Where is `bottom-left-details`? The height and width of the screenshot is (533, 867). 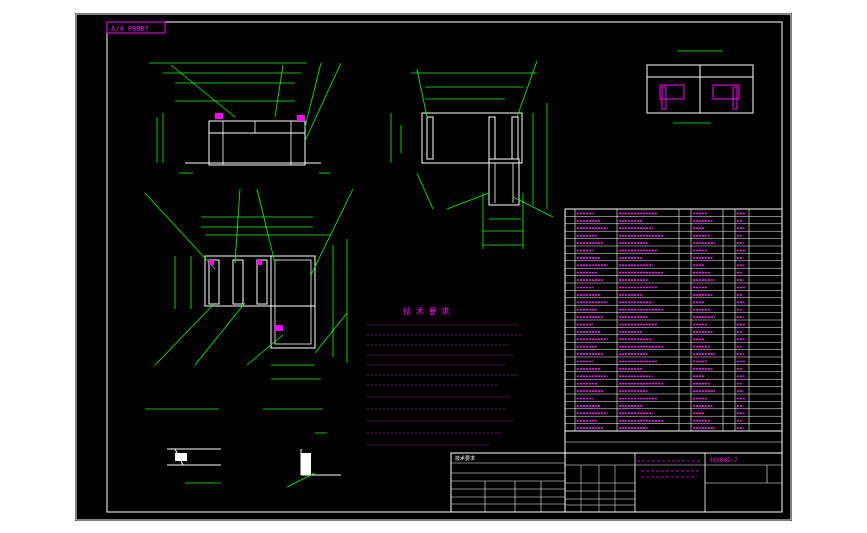
bottom-left-details is located at coordinates (243, 448).